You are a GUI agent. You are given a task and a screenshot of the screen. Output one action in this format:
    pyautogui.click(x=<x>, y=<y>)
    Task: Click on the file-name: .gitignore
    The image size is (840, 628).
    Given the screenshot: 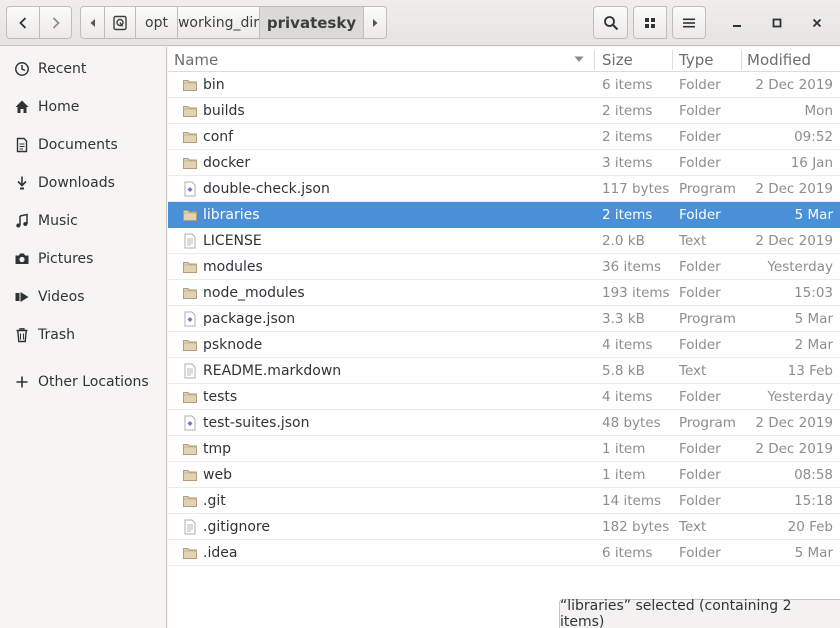 What is the action you would take?
    pyautogui.click(x=236, y=527)
    